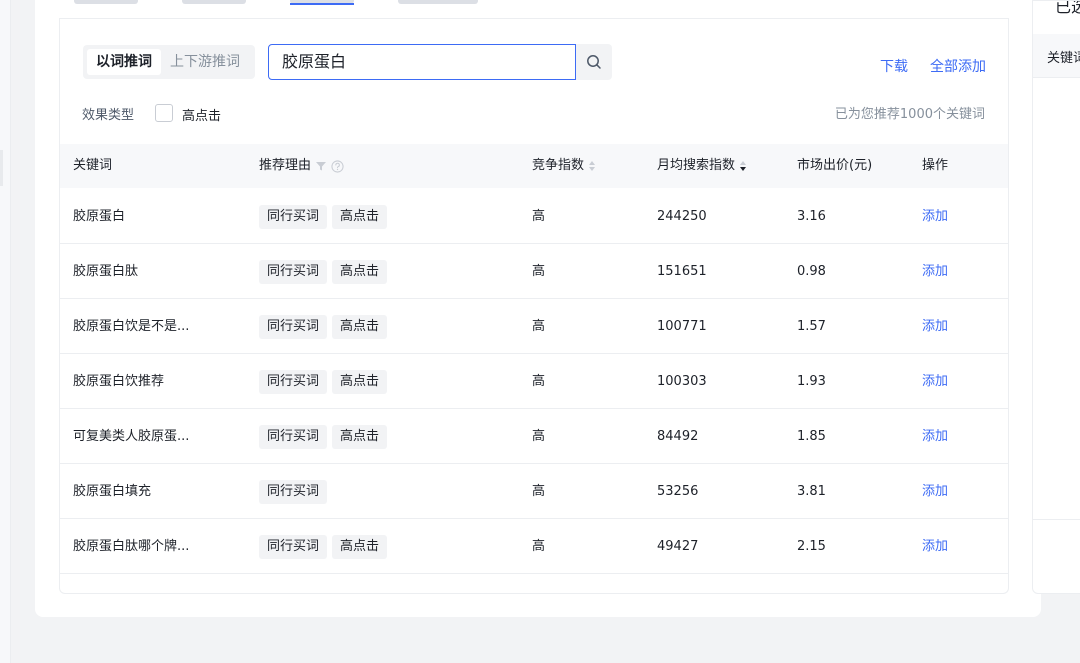 This screenshot has height=663, width=1080. I want to click on col-monthly-search: 月均搜索指数, so click(702, 166).